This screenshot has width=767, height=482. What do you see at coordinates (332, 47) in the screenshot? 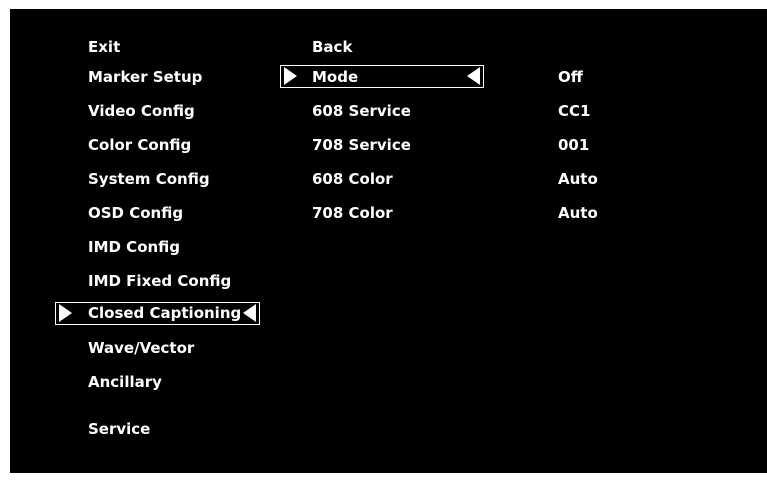
I see `submenu-item-back: Back` at bounding box center [332, 47].